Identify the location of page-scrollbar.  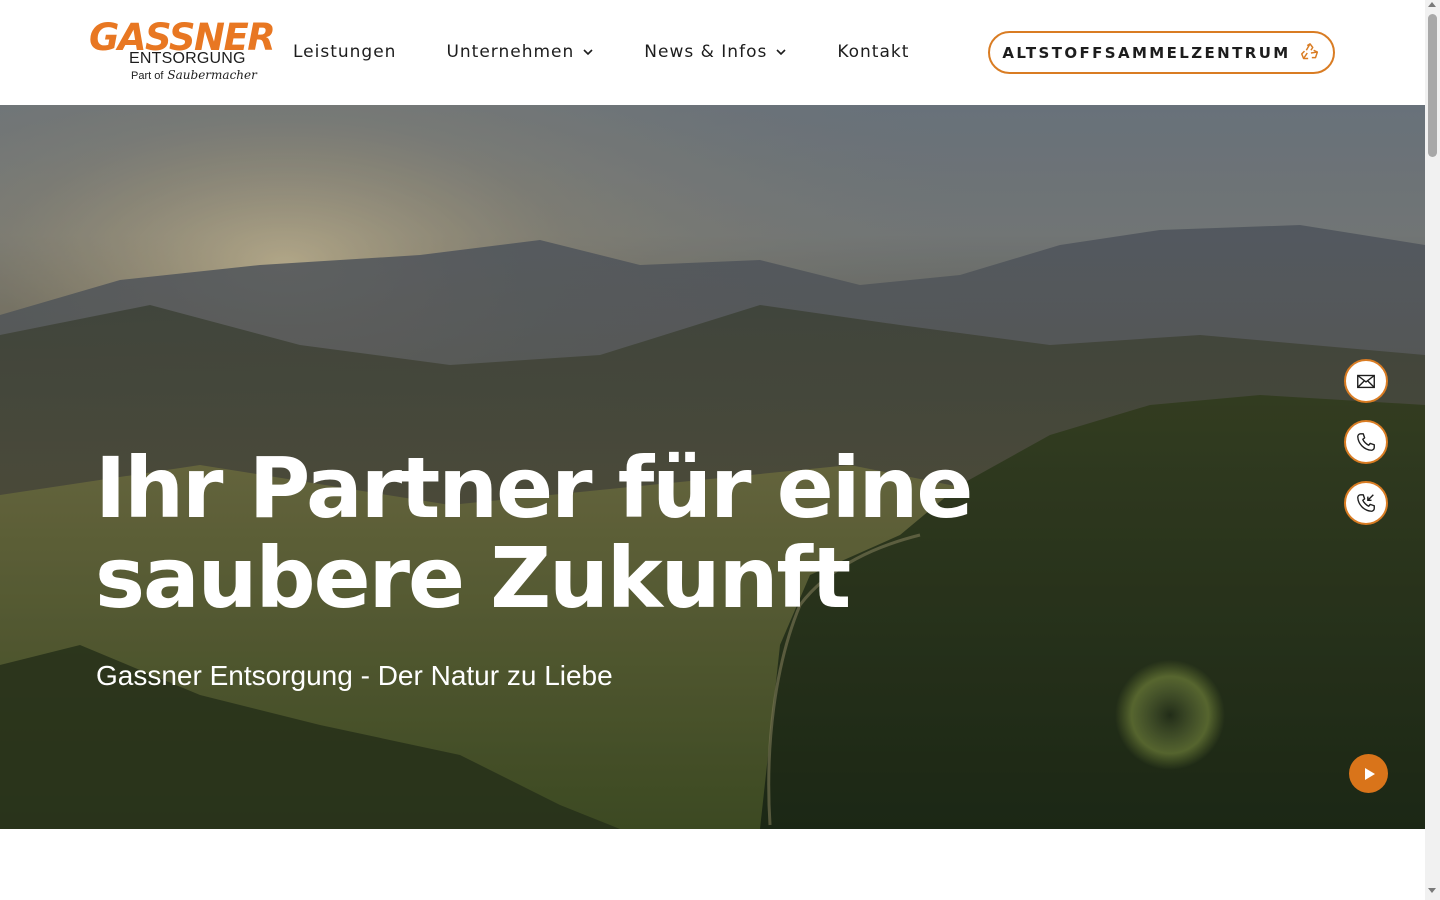
(1432, 450).